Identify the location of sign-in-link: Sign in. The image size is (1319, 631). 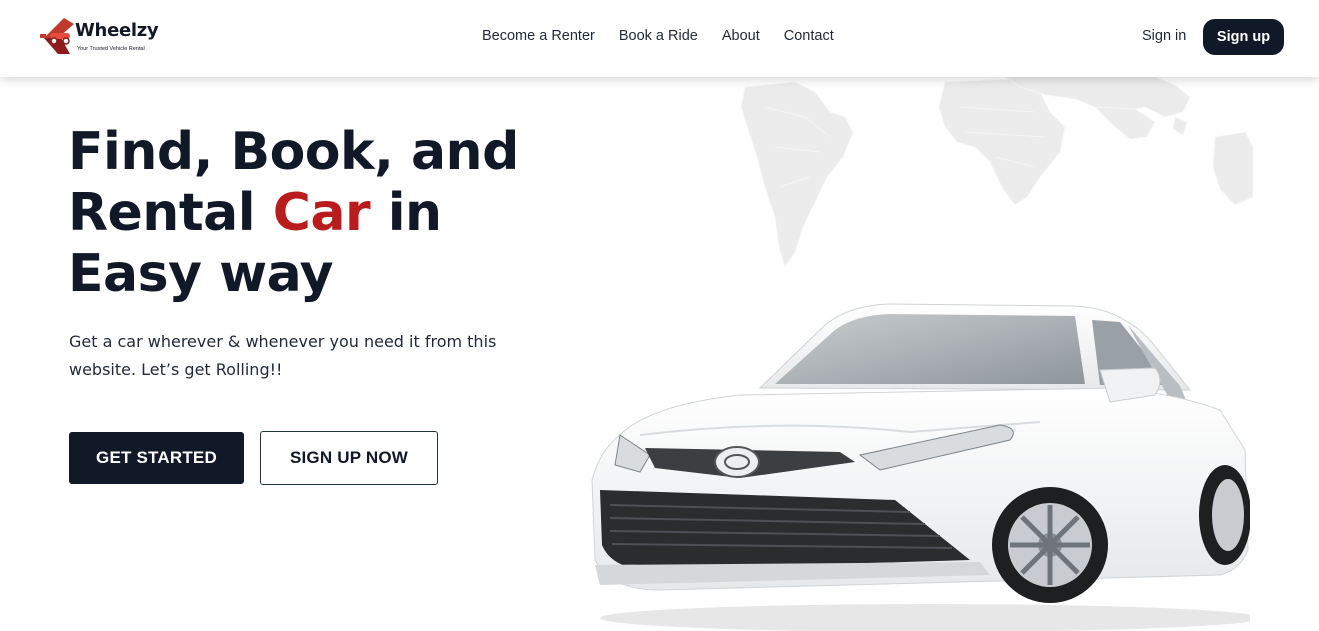
(1164, 36).